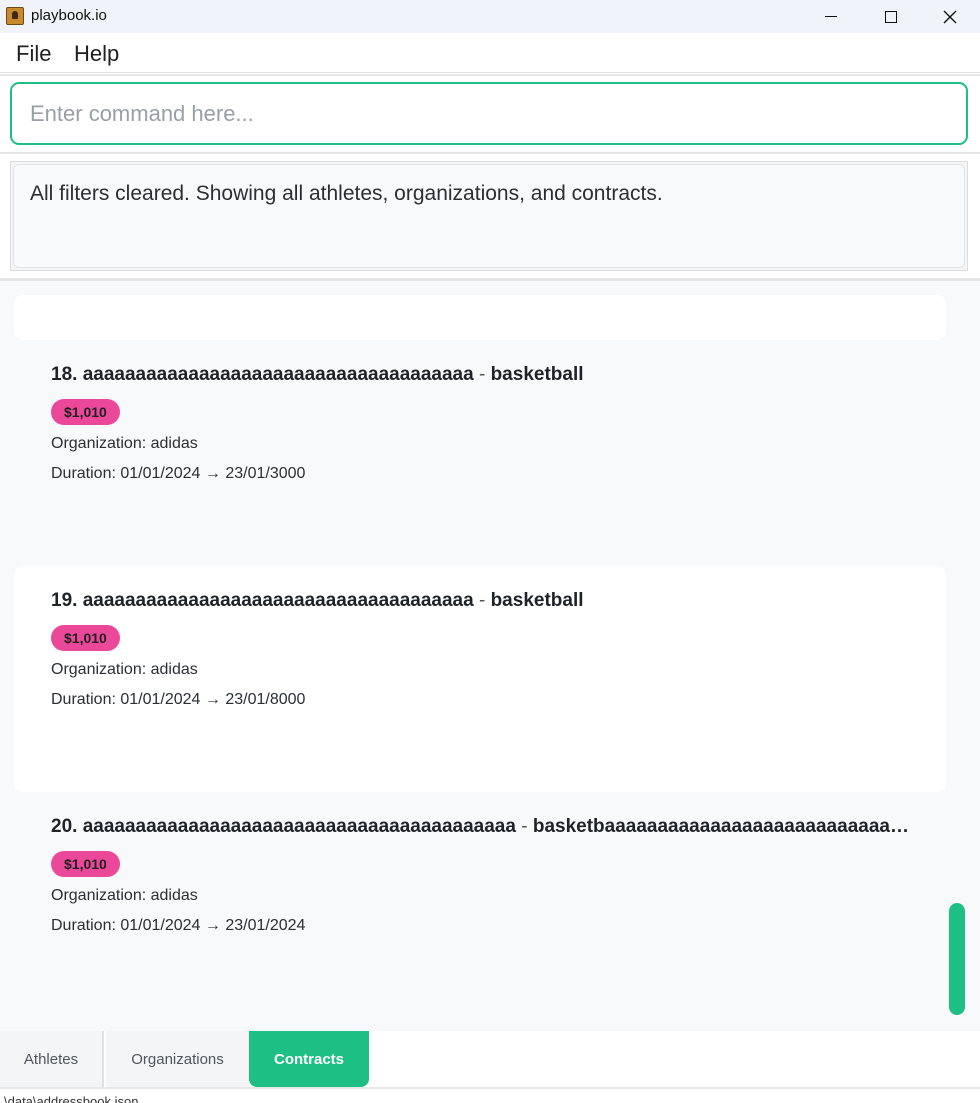  What do you see at coordinates (69, 15) in the screenshot?
I see `window-title: playbook.io` at bounding box center [69, 15].